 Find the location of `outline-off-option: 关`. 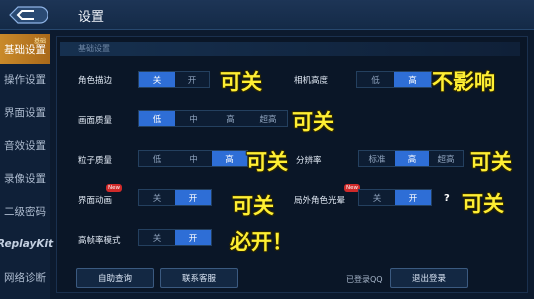

outline-off-option: 关 is located at coordinates (157, 79).